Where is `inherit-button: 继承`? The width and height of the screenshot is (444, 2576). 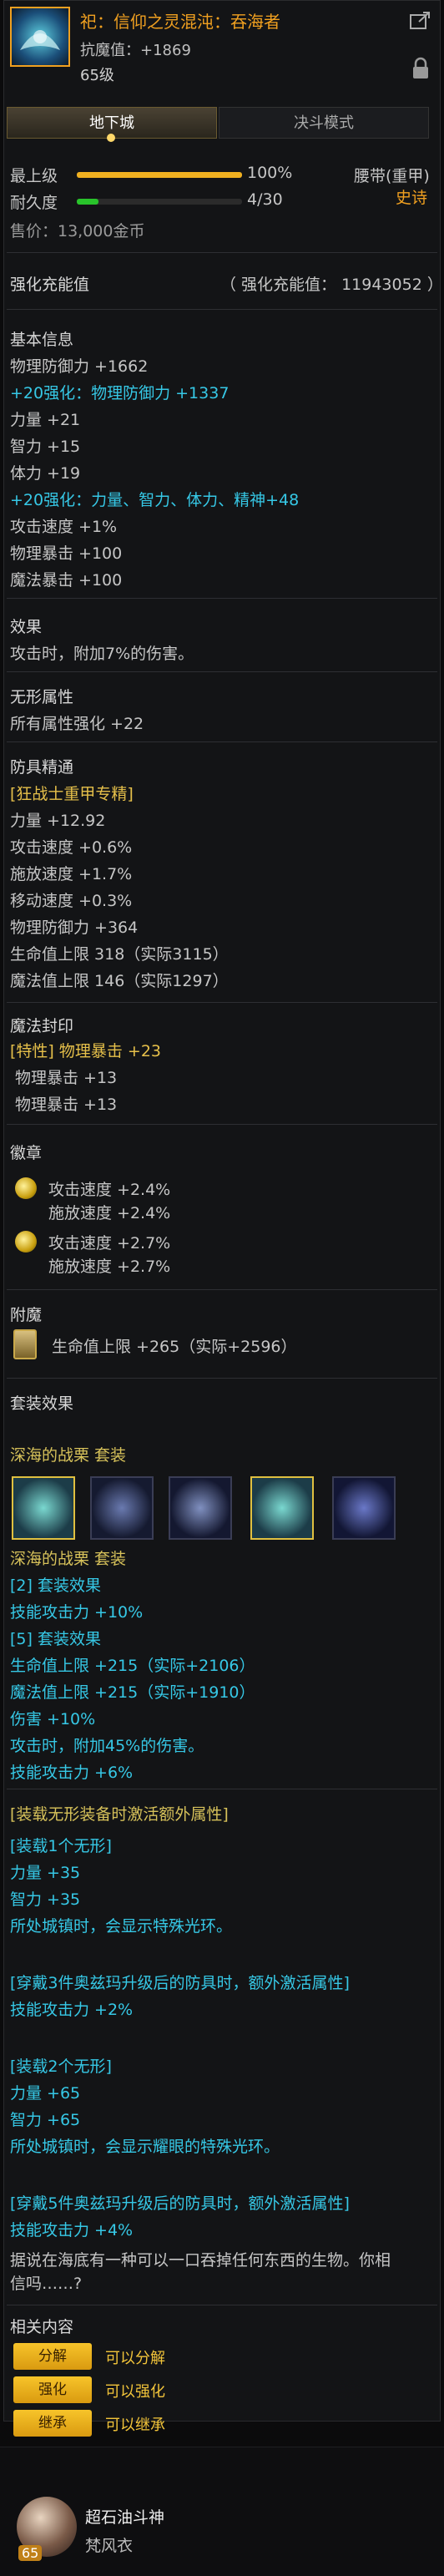
inherit-button: 继承 is located at coordinates (52, 2423).